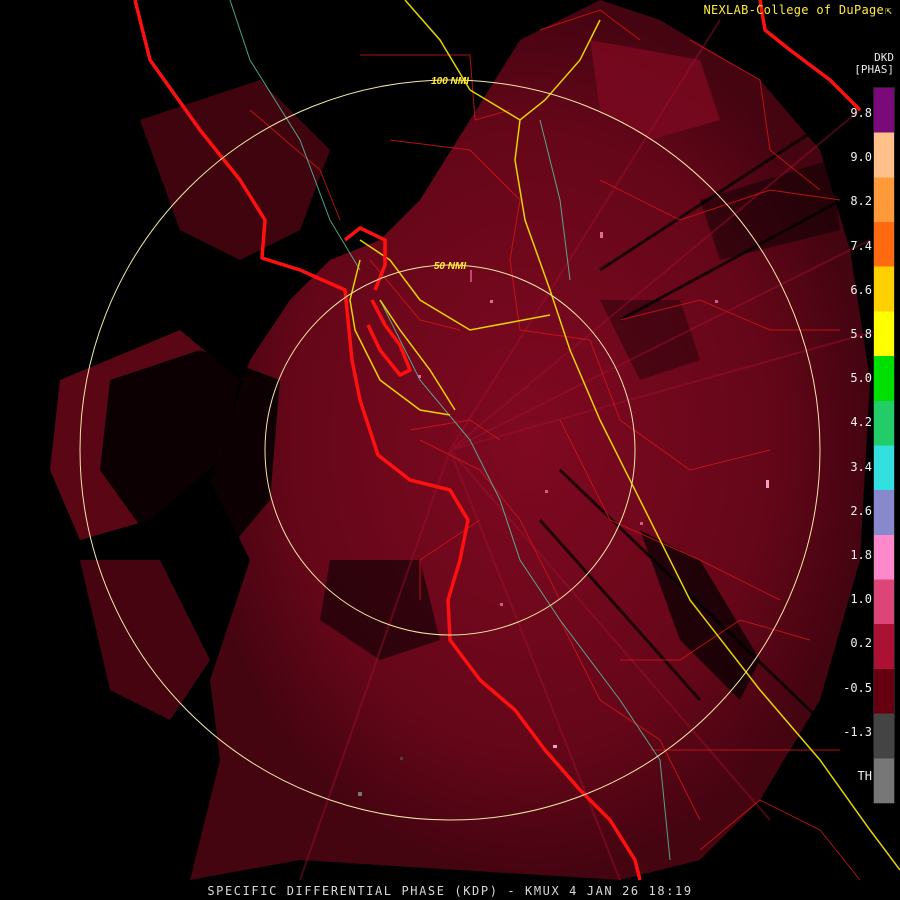 This screenshot has width=900, height=900. What do you see at coordinates (861, 113) in the screenshot?
I see `color-scale-tick: 9.8` at bounding box center [861, 113].